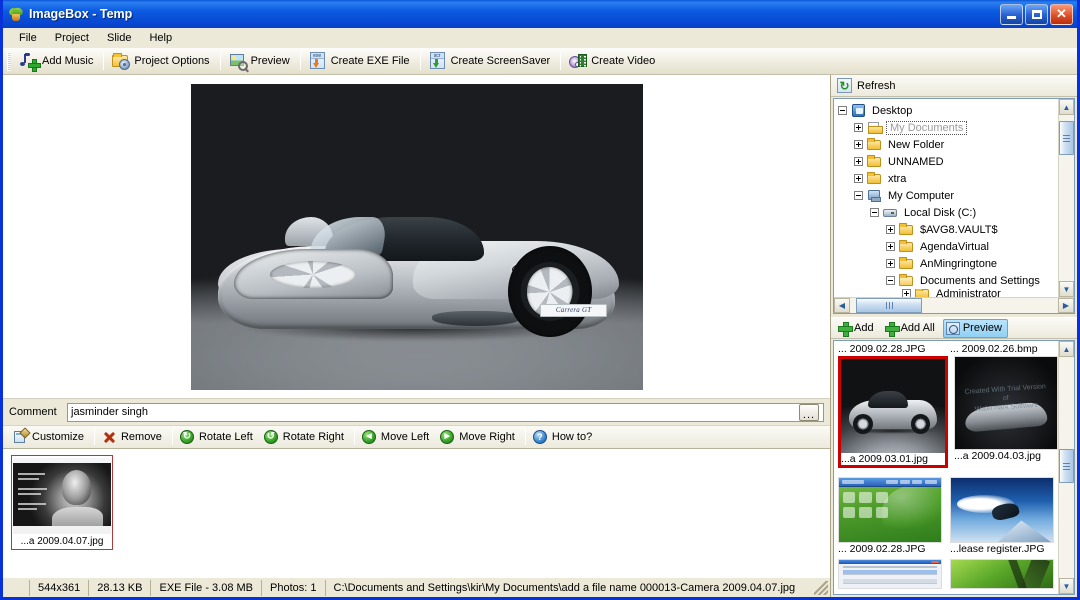  Describe the element at coordinates (947, 573) in the screenshot. I see `thumbnail-row` at that location.